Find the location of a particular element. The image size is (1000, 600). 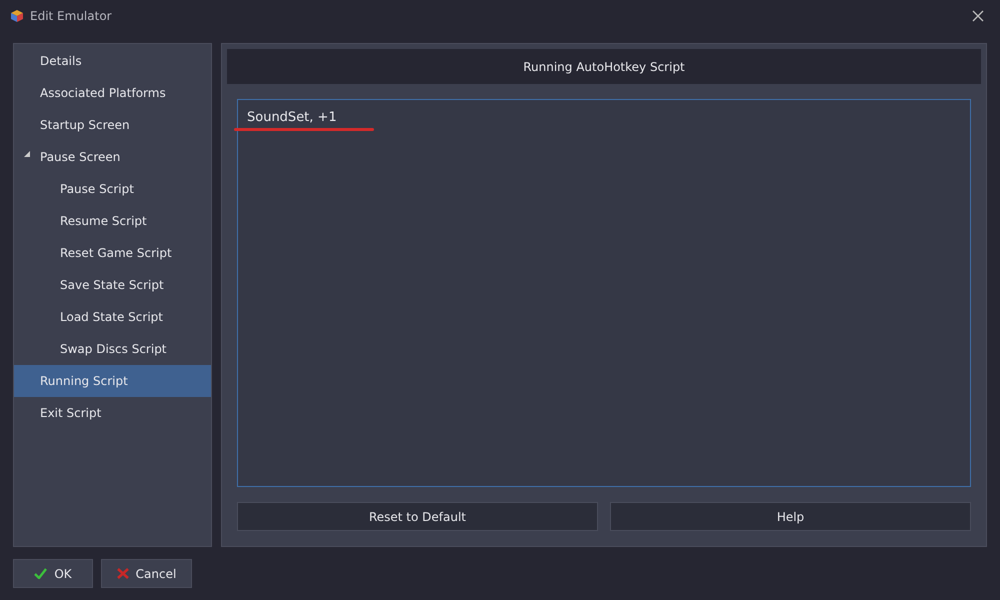

window-title: Edit Emulator is located at coordinates (71, 16).